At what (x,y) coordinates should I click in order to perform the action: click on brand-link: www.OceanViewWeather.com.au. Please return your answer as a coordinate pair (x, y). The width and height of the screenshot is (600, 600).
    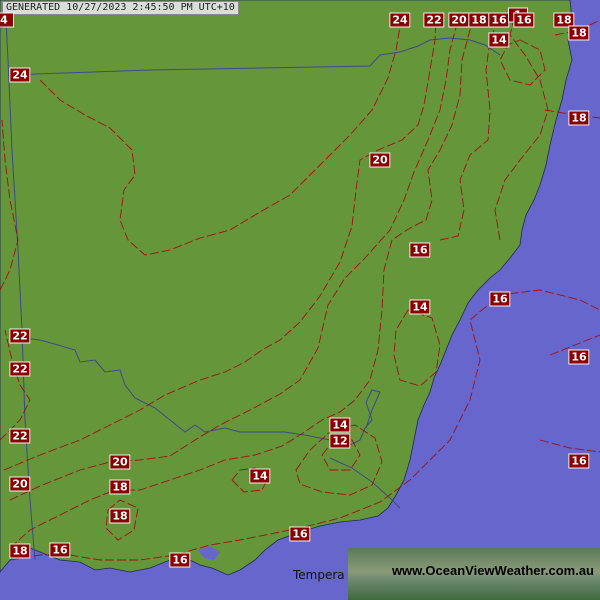
    Looking at the image, I should click on (471, 570).